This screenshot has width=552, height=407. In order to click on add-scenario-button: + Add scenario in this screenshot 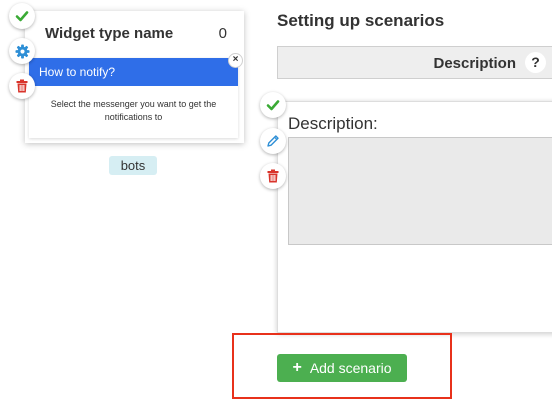, I will do `click(342, 368)`.